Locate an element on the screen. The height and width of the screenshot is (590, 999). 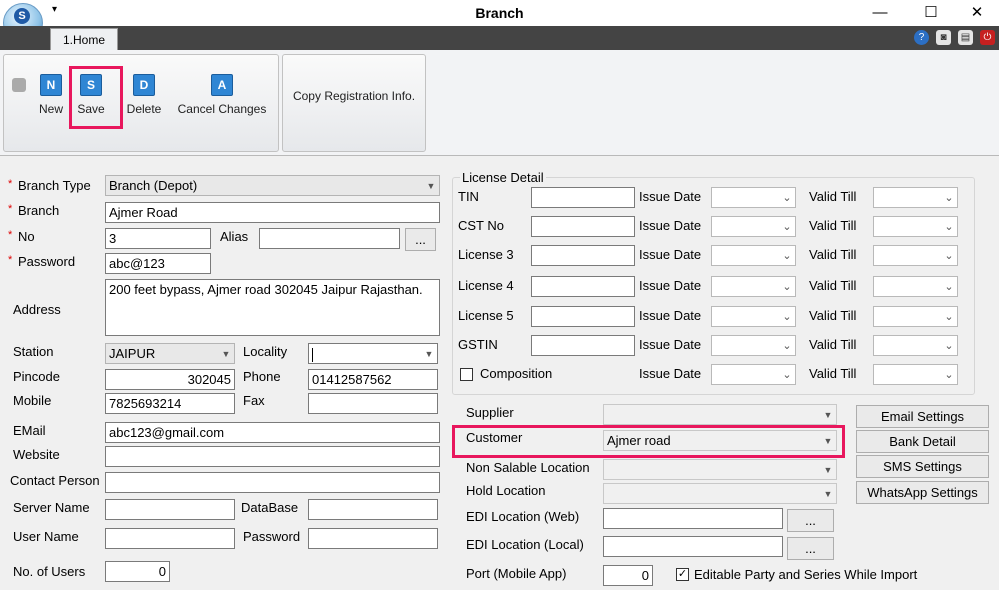
db-password-input is located at coordinates (373, 538).